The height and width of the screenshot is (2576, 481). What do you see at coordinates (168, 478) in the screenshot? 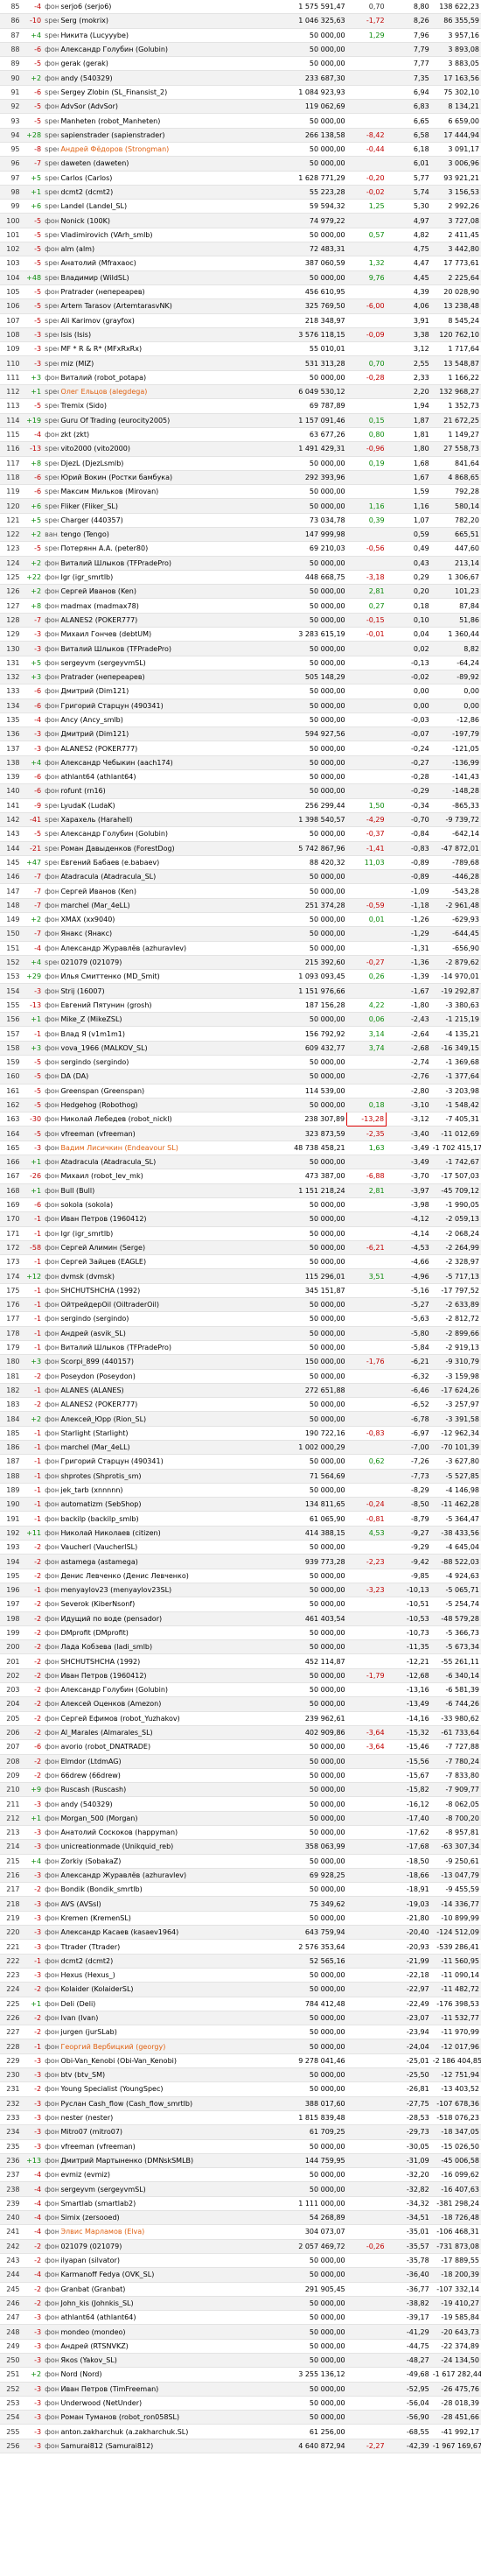
I see `participant-name-link: Юрий Вокин (Ростки бамбука)` at bounding box center [168, 478].